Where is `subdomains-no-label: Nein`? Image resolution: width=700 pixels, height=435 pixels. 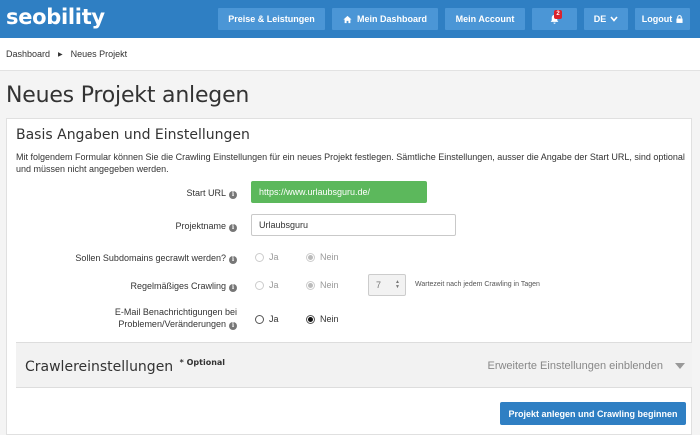 subdomains-no-label: Nein is located at coordinates (329, 257).